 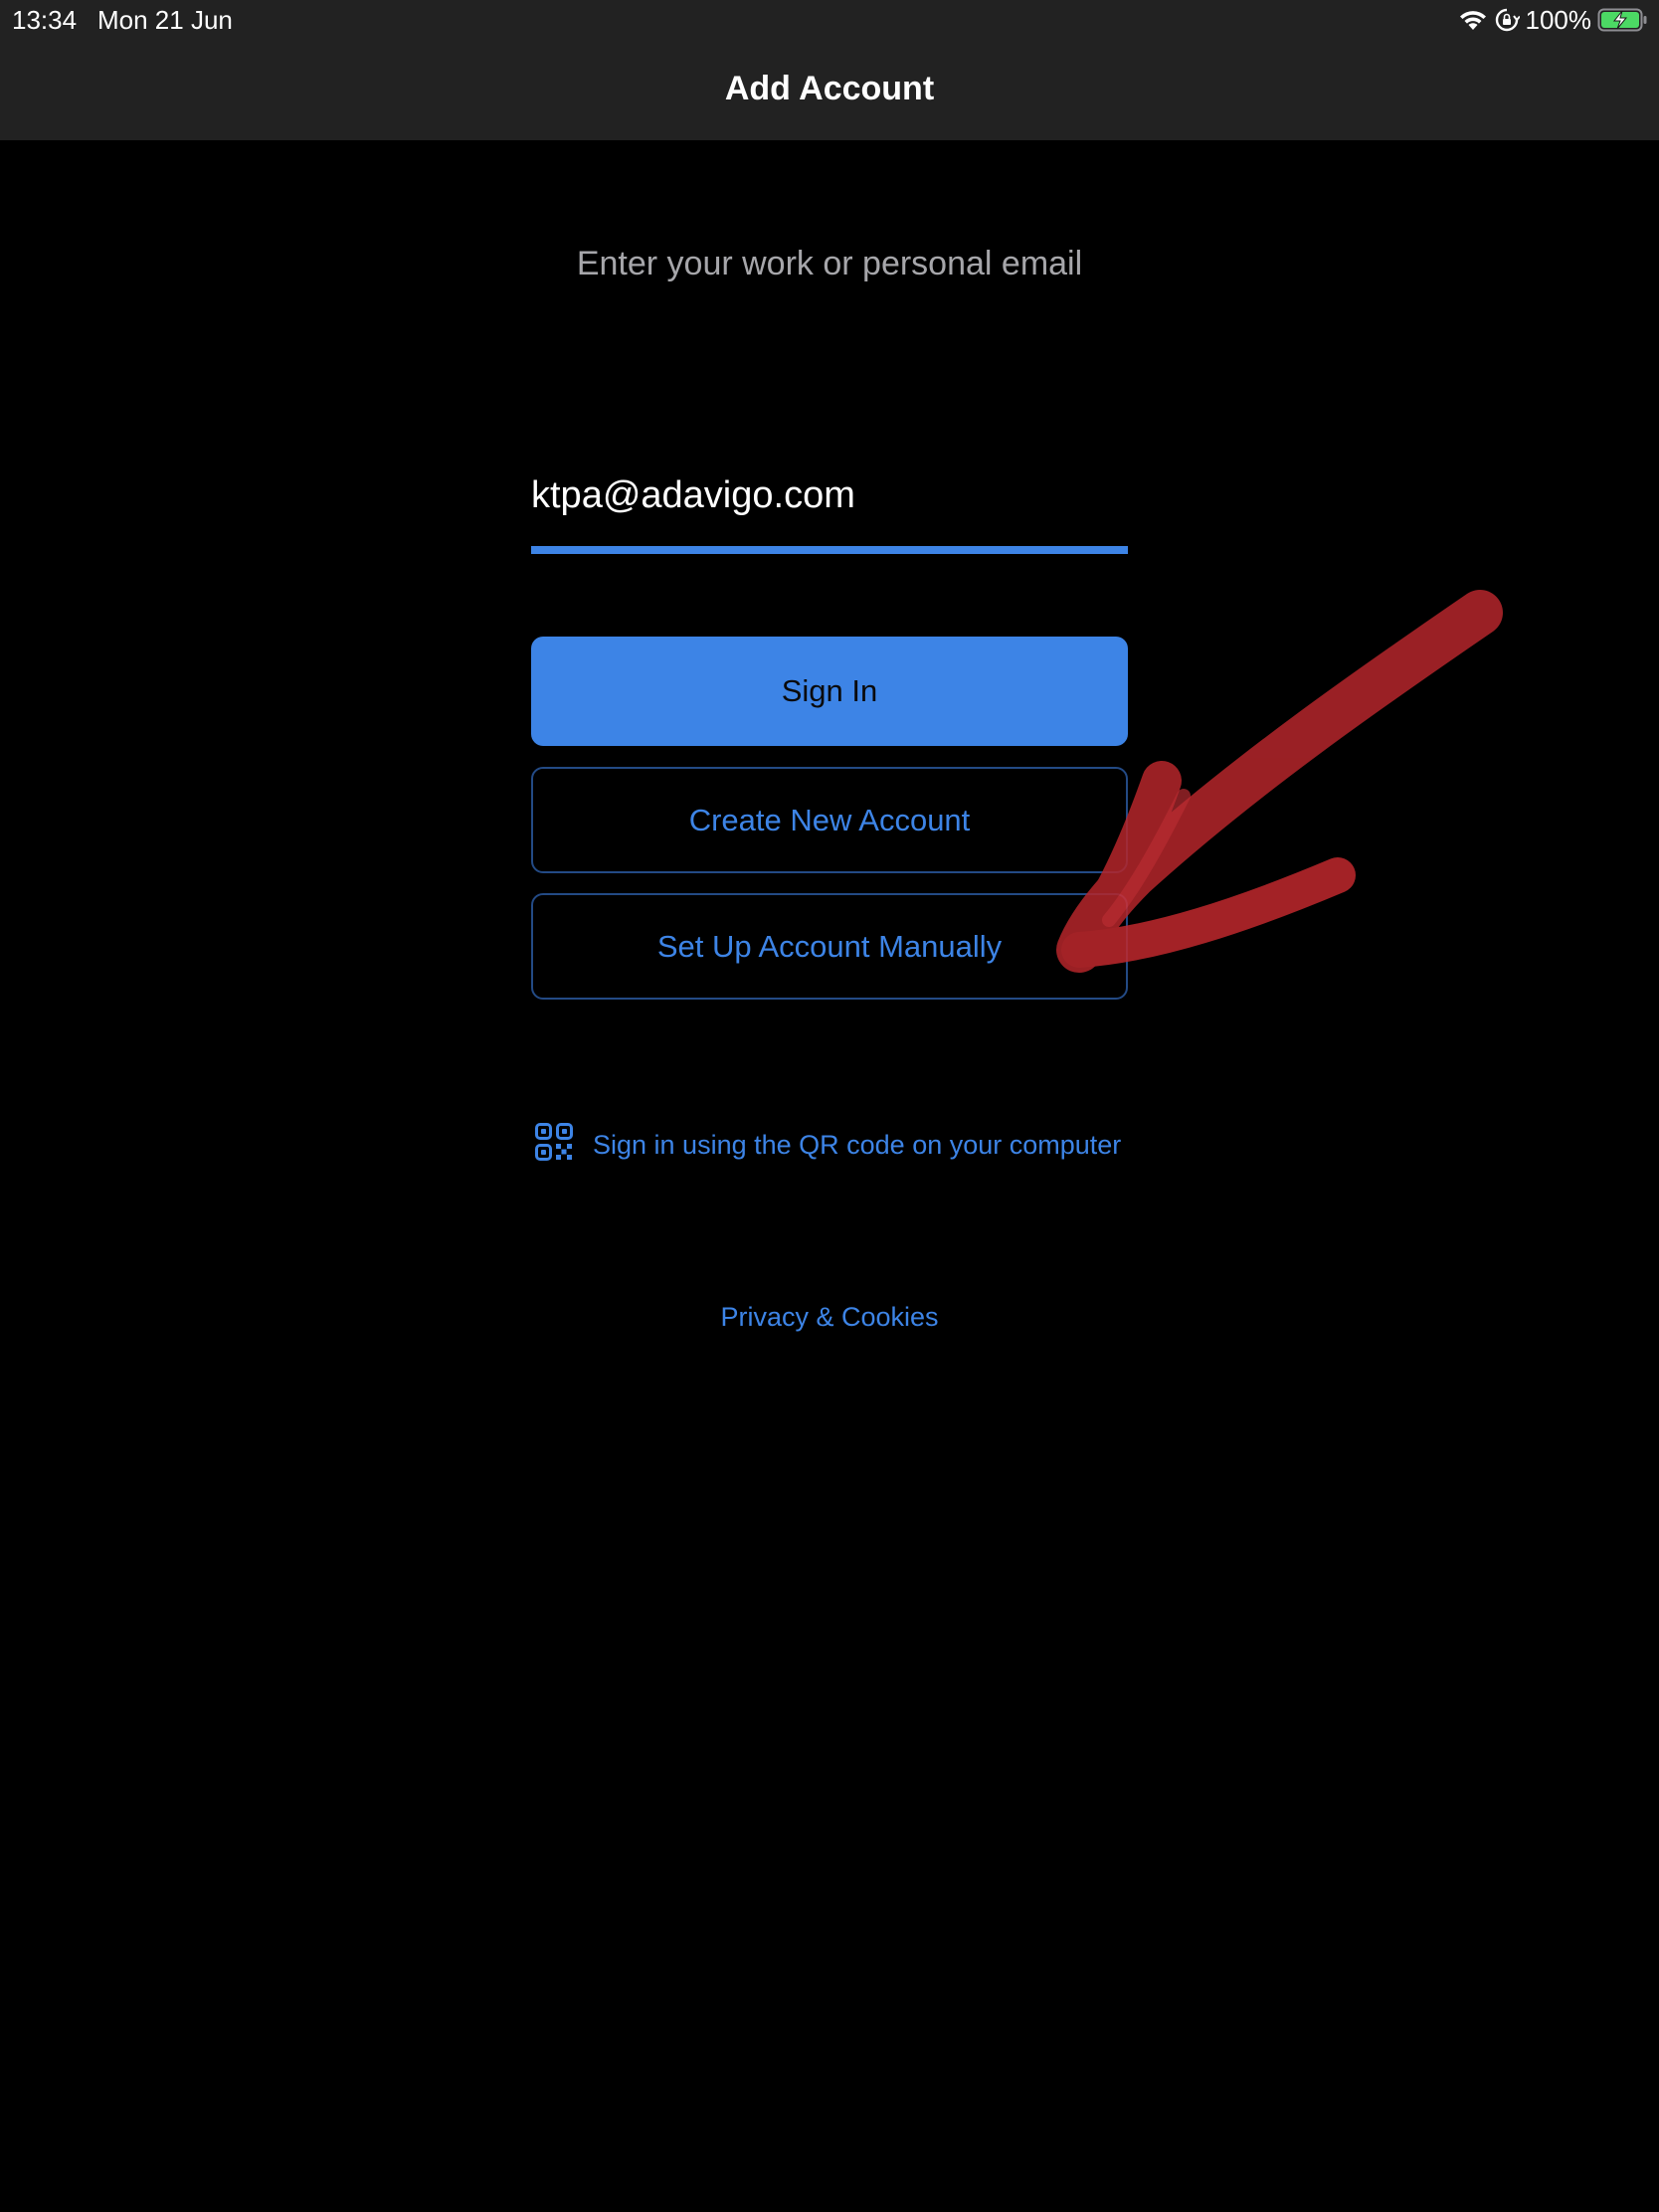 I want to click on set-up-account-manually-button: Set Up Account Manually, so click(x=829, y=946).